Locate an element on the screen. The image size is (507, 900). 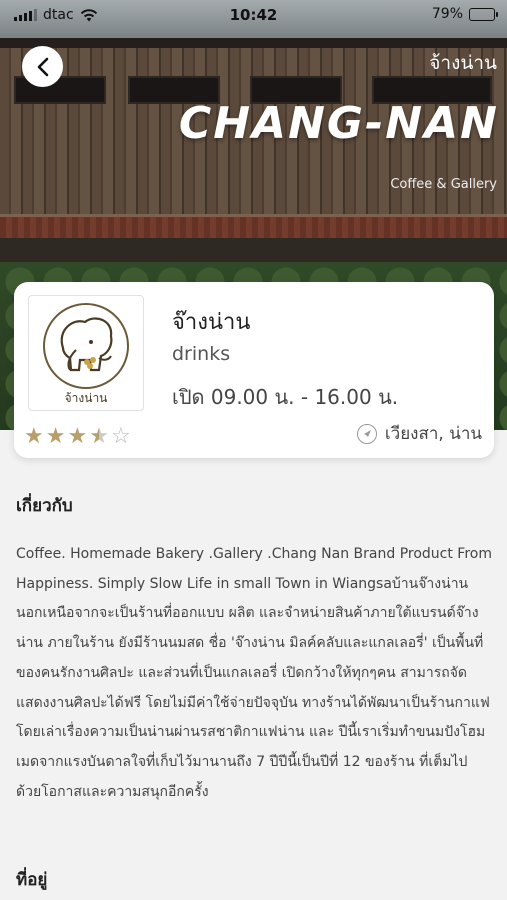
battery-percent: 79% is located at coordinates (447, 14).